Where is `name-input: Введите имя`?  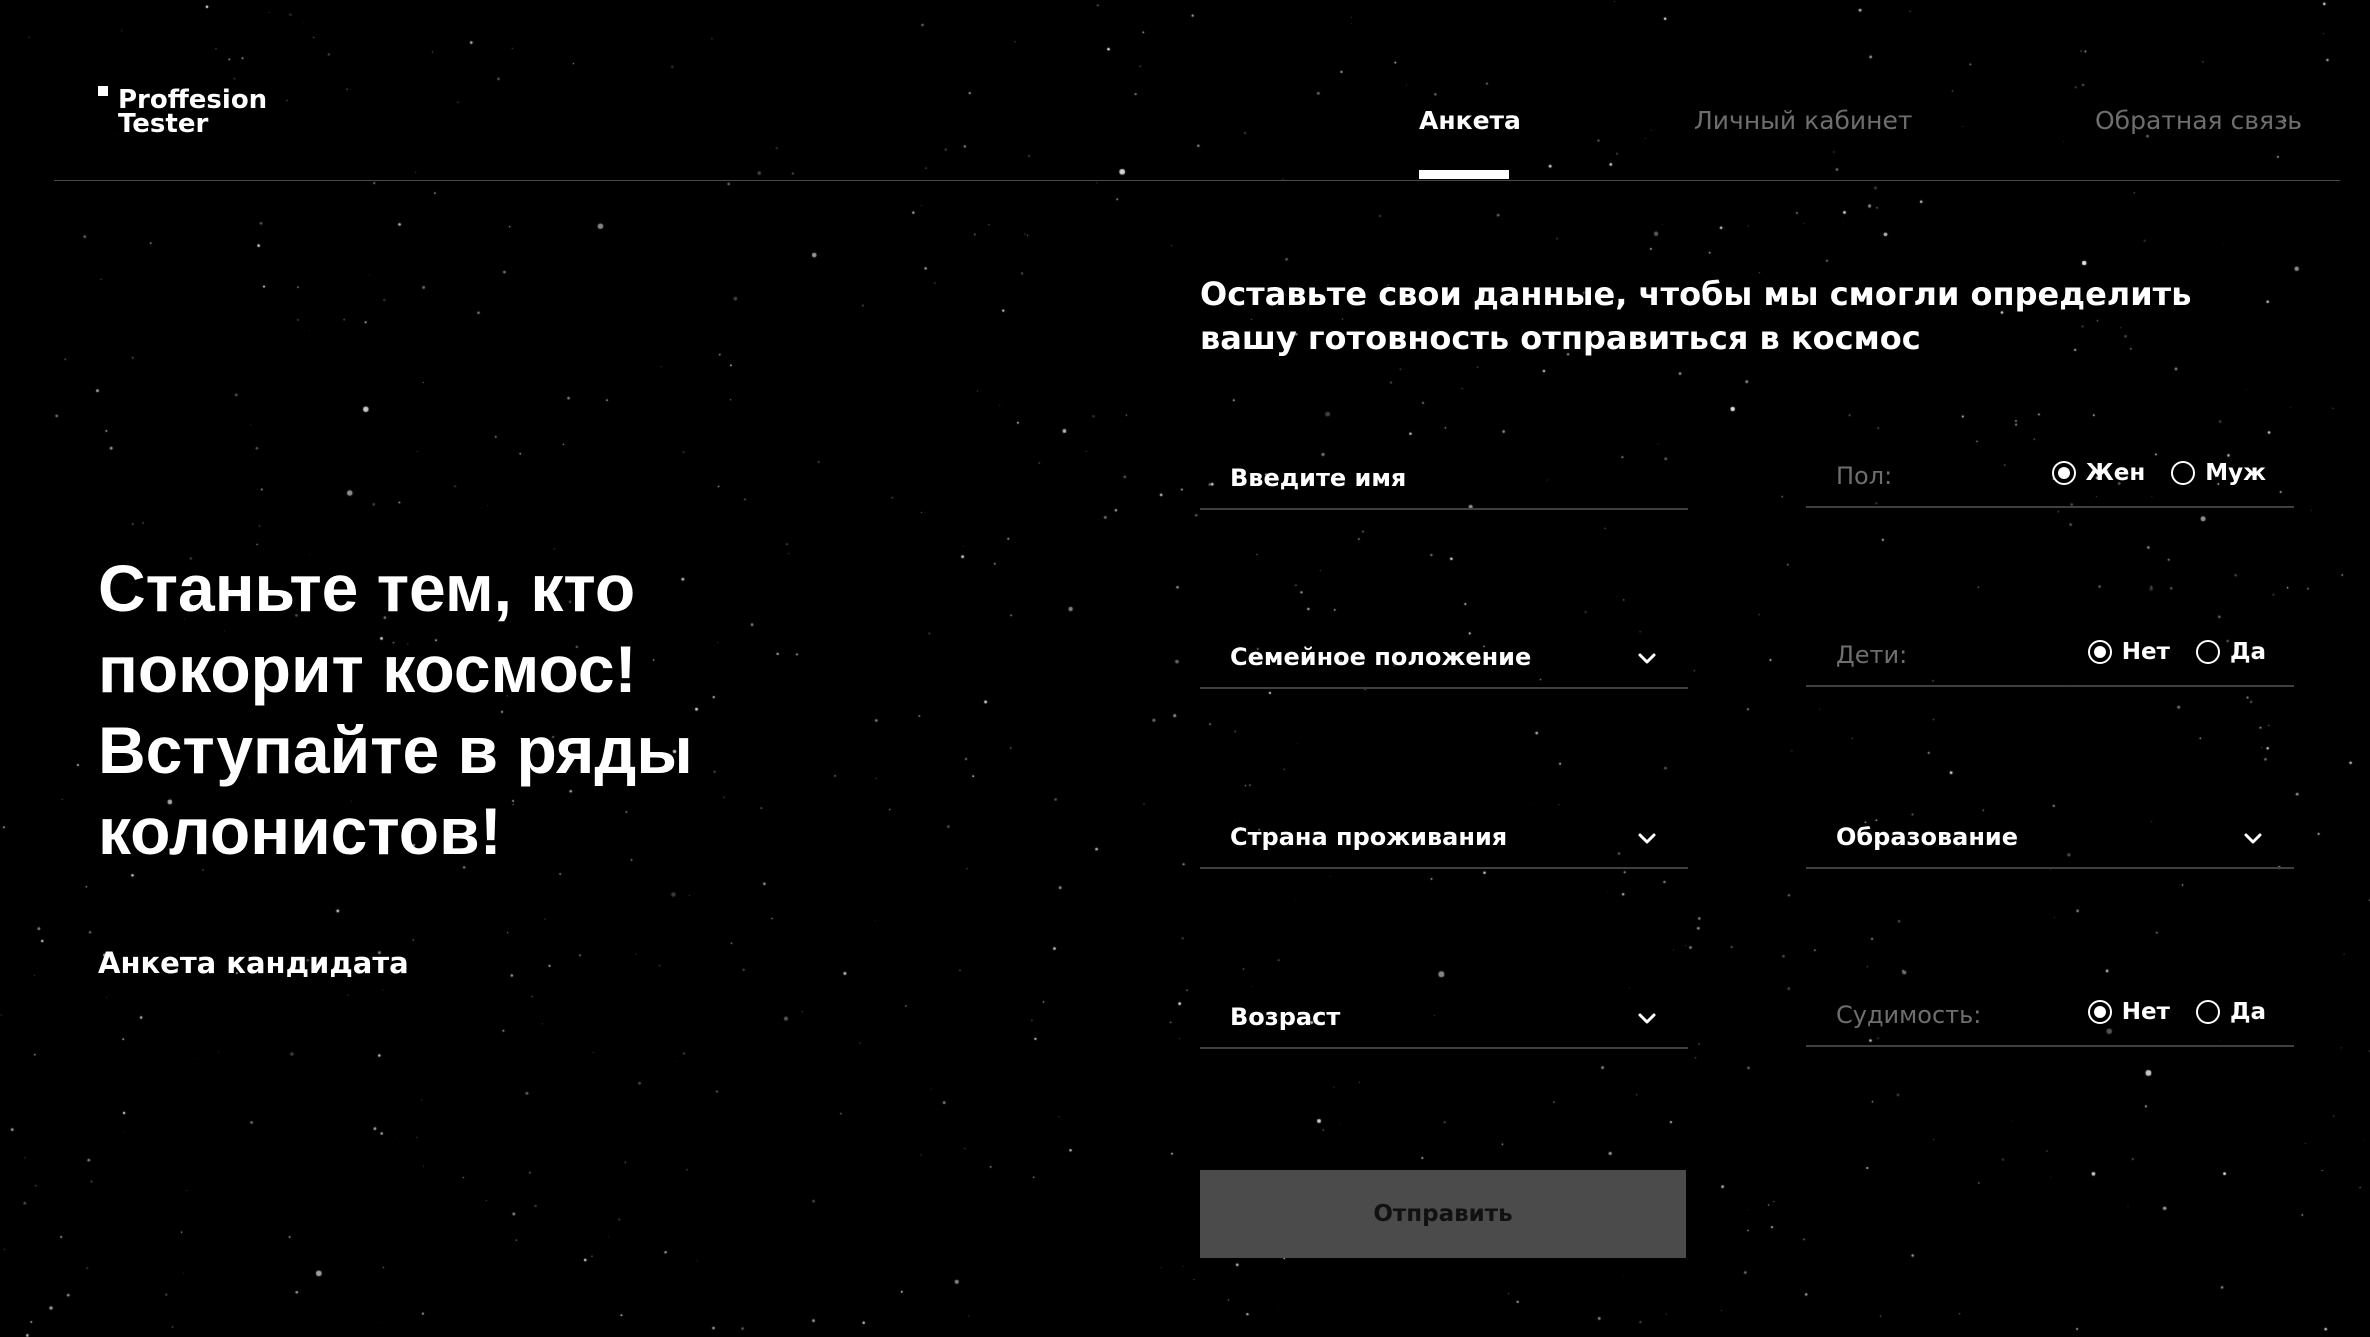
name-input: Введите имя is located at coordinates (1444, 480).